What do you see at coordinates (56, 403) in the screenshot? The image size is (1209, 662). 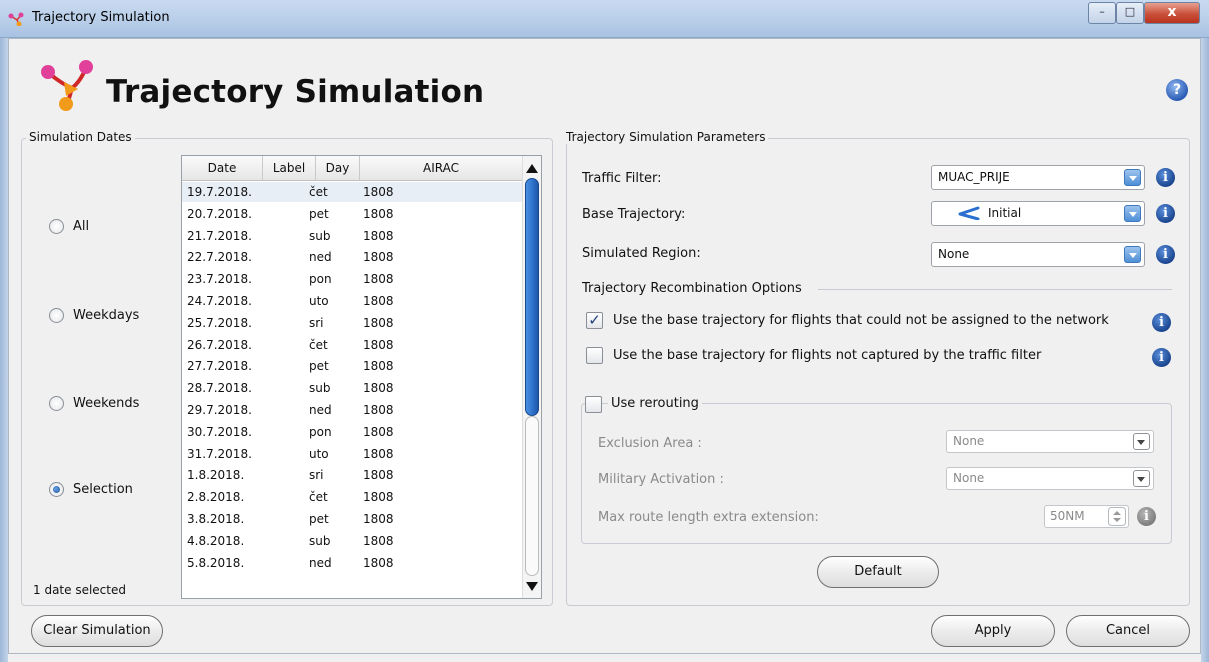 I see `radio-weekends-indicator` at bounding box center [56, 403].